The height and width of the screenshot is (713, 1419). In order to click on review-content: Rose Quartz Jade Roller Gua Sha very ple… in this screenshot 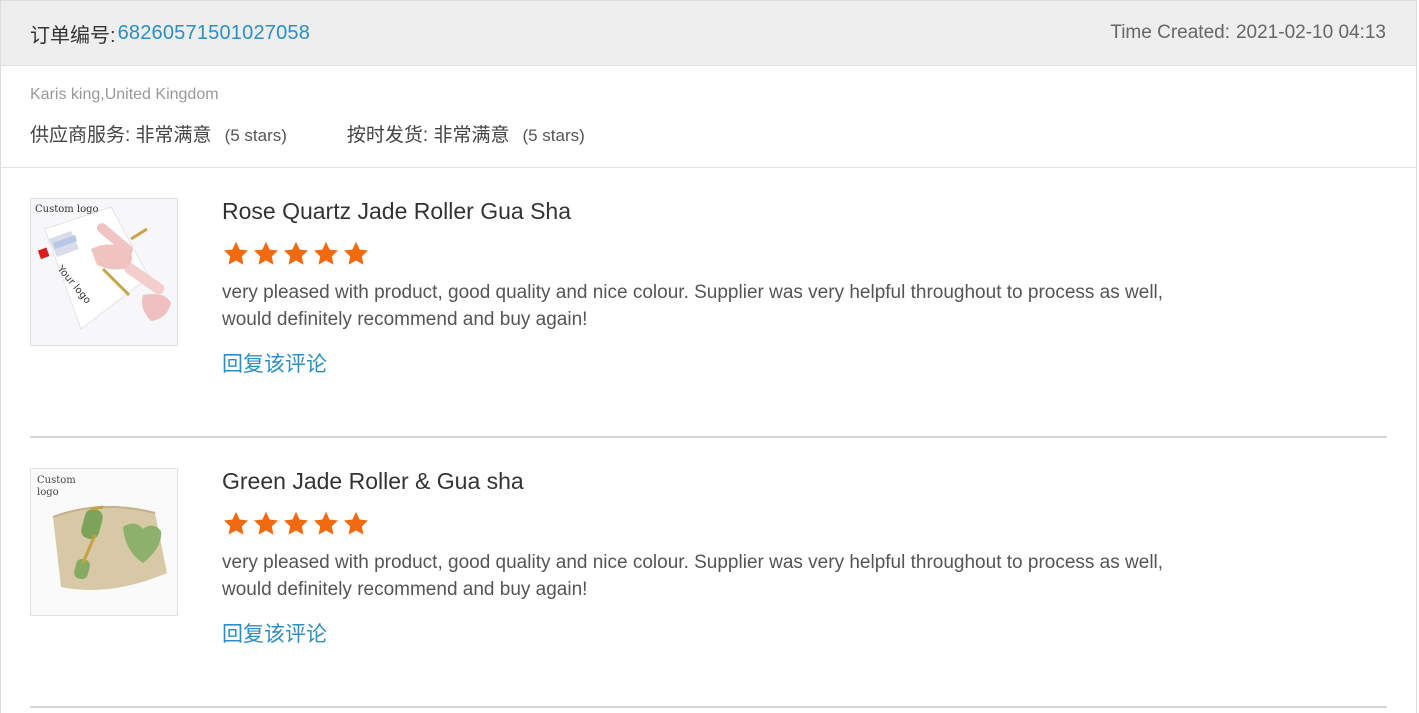, I will do `click(722, 264)`.